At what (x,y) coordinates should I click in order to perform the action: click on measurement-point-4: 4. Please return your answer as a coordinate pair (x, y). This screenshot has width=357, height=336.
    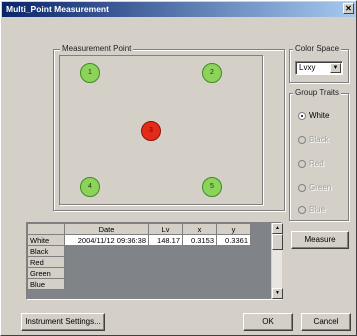
    Looking at the image, I should click on (90, 187).